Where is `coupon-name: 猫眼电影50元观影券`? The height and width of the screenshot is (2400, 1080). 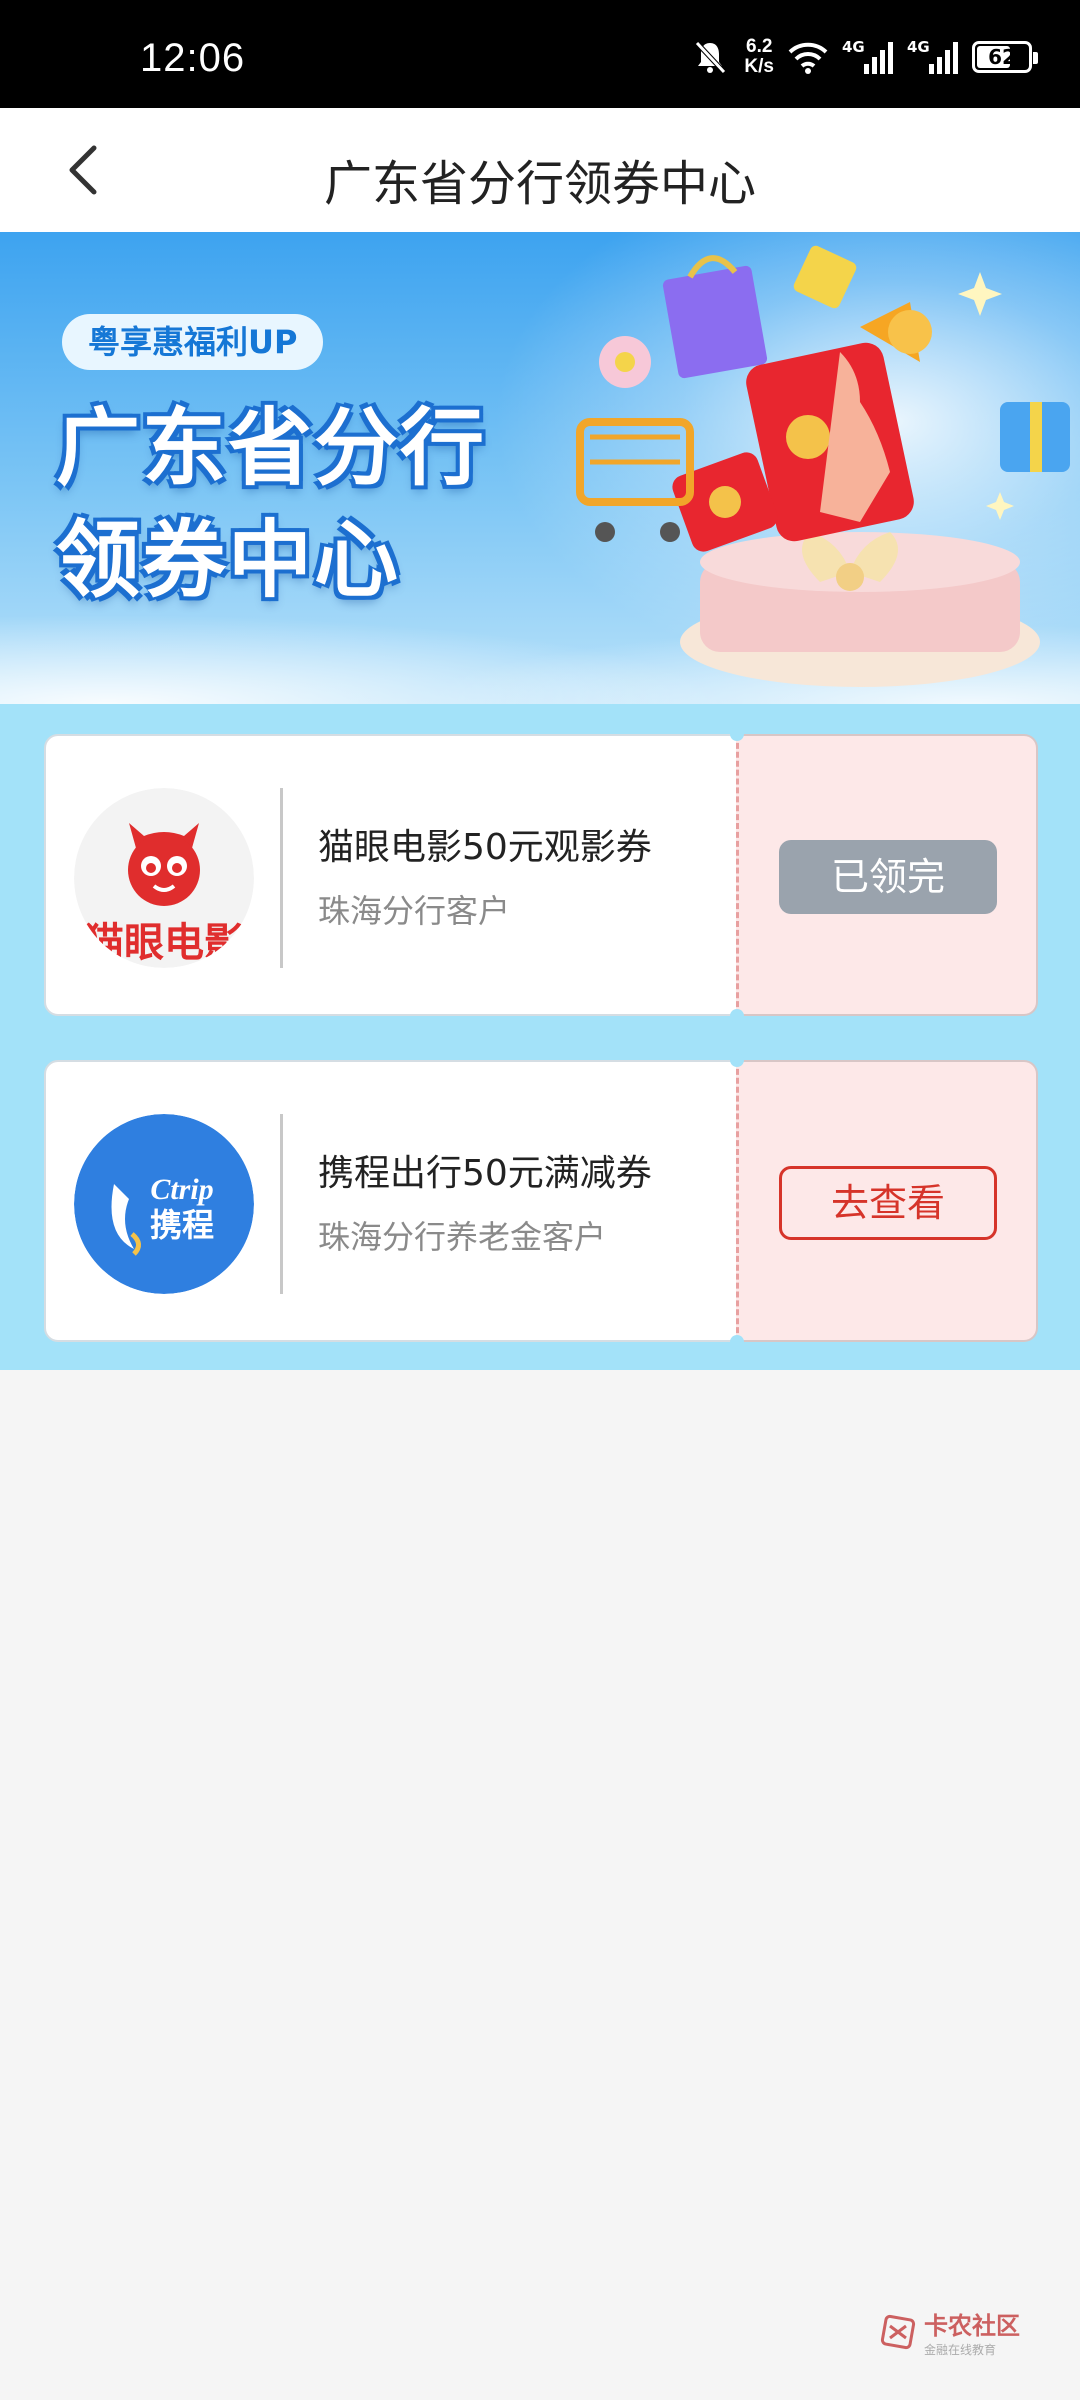
coupon-name: 猫眼电影50元观影券 is located at coordinates (485, 847).